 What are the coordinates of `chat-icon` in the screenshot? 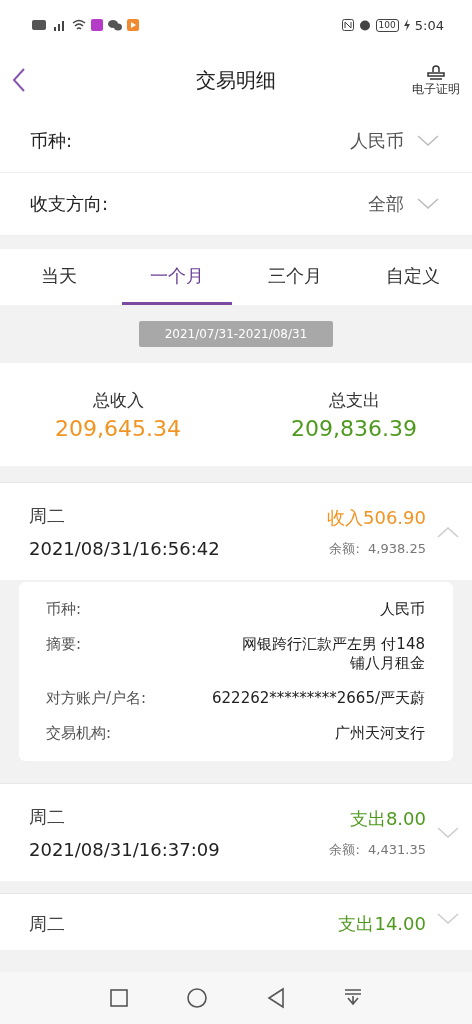 It's located at (115, 25).